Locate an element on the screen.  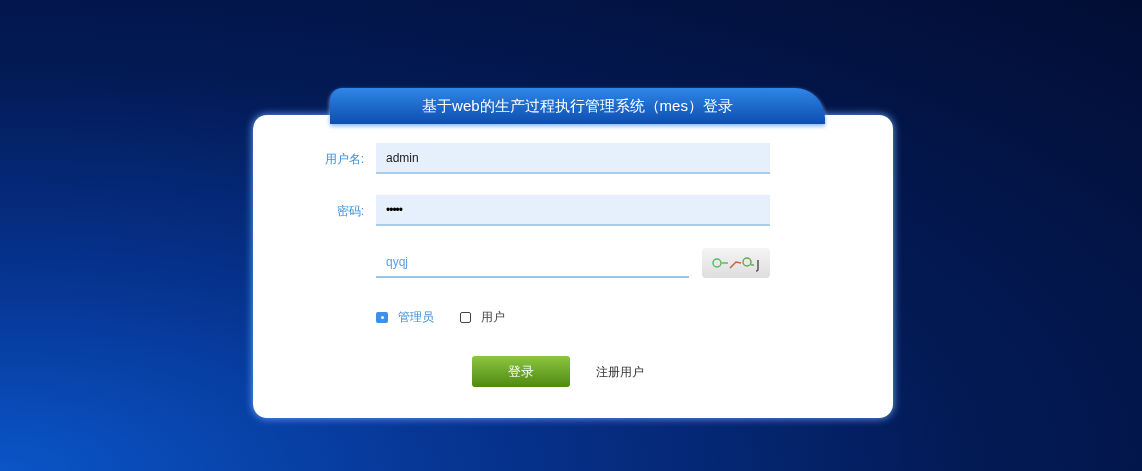
field-label: 密码: is located at coordinates (350, 211).